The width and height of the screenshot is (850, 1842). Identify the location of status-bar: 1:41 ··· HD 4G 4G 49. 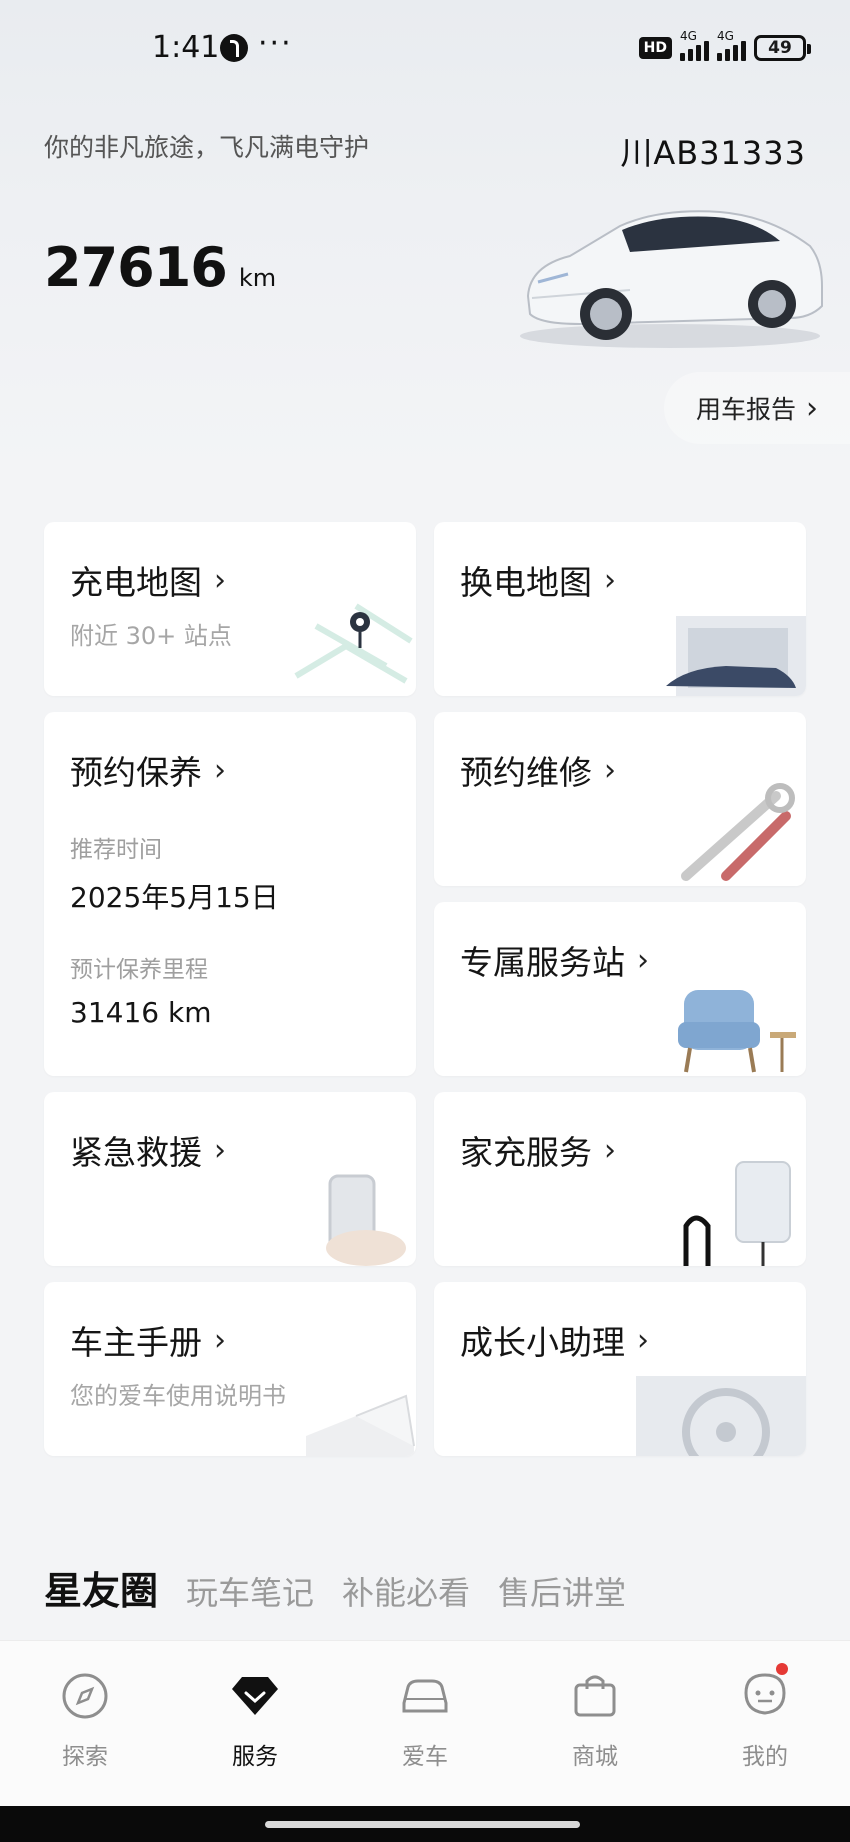
(425, 48).